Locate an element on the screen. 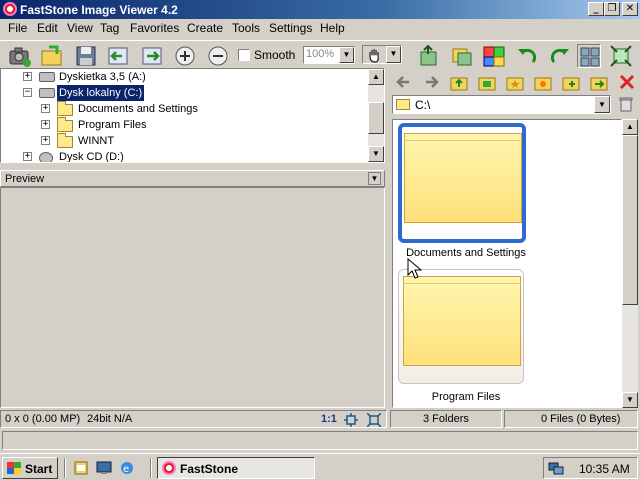  tree-expander: − is located at coordinates (27, 92).